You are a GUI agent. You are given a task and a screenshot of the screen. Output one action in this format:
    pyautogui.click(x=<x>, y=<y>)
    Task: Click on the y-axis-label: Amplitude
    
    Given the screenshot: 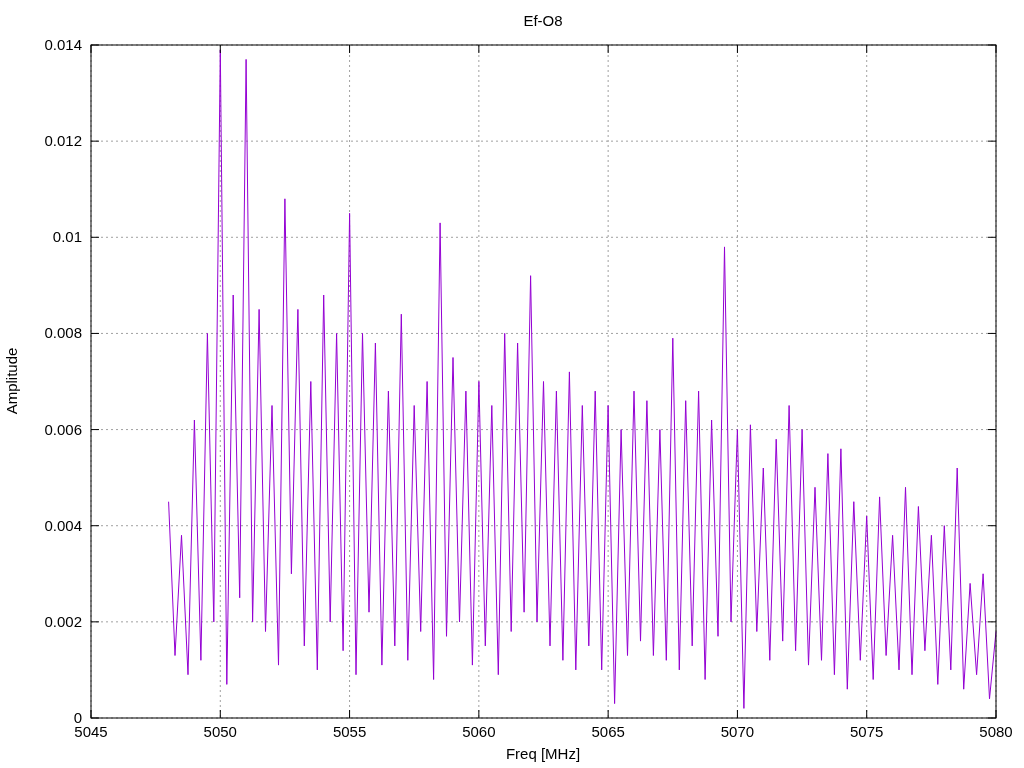 What is the action you would take?
    pyautogui.click(x=11, y=381)
    